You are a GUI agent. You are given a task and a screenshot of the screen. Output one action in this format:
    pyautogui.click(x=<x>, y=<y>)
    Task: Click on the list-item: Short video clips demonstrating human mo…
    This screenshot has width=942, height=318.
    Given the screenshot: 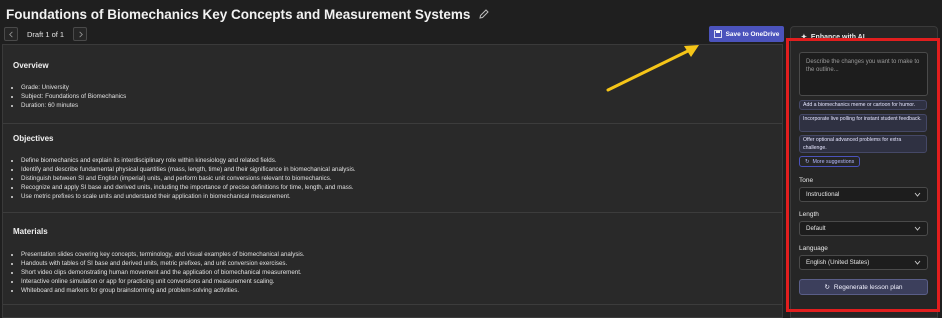 What is the action you would take?
    pyautogui.click(x=163, y=272)
    